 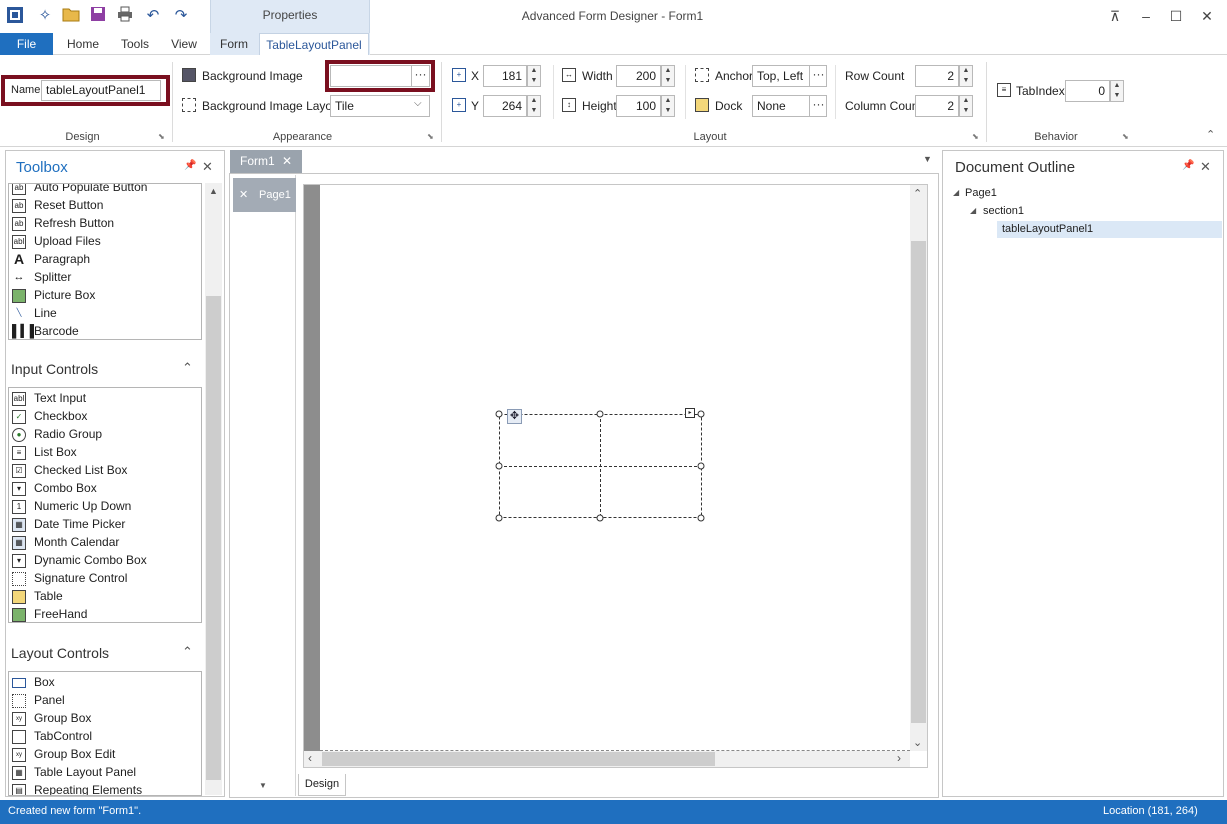 What do you see at coordinates (105, 190) in the screenshot?
I see `list-item: ab Auto Populate Button` at bounding box center [105, 190].